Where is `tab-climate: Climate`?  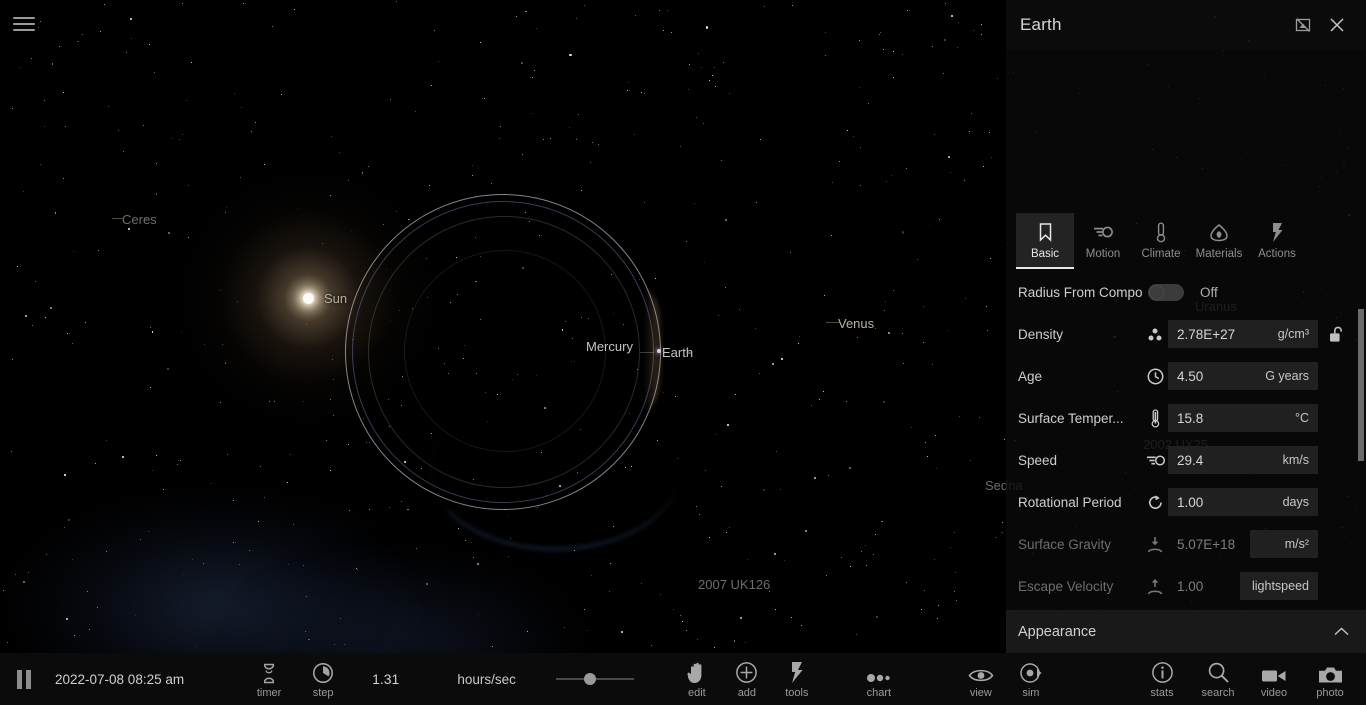
tab-climate: Climate is located at coordinates (1161, 241).